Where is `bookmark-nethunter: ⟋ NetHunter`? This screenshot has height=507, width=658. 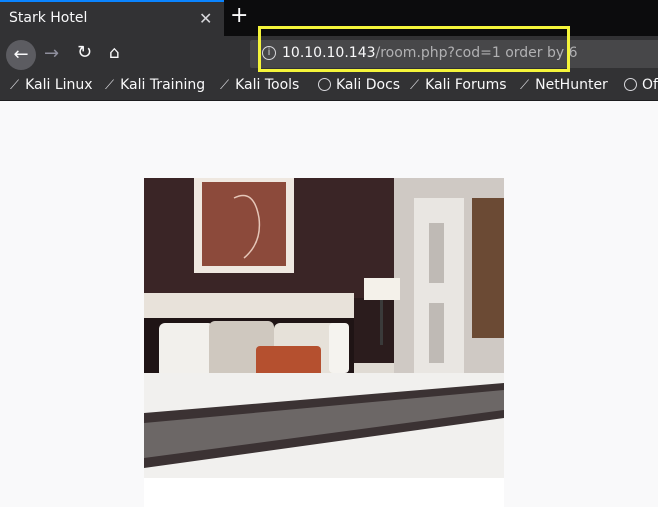
bookmark-nethunter: ⟋ NetHunter is located at coordinates (564, 85).